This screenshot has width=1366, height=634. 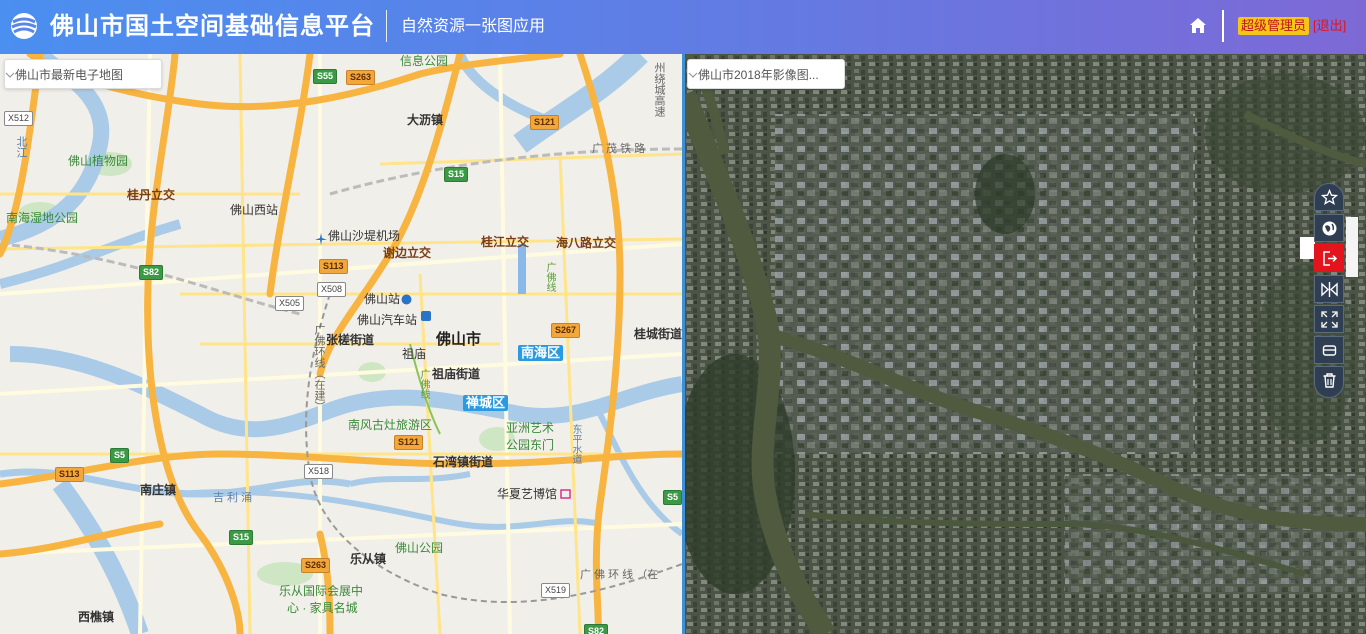 I want to click on map-label: 南庄镇, so click(x=158, y=490).